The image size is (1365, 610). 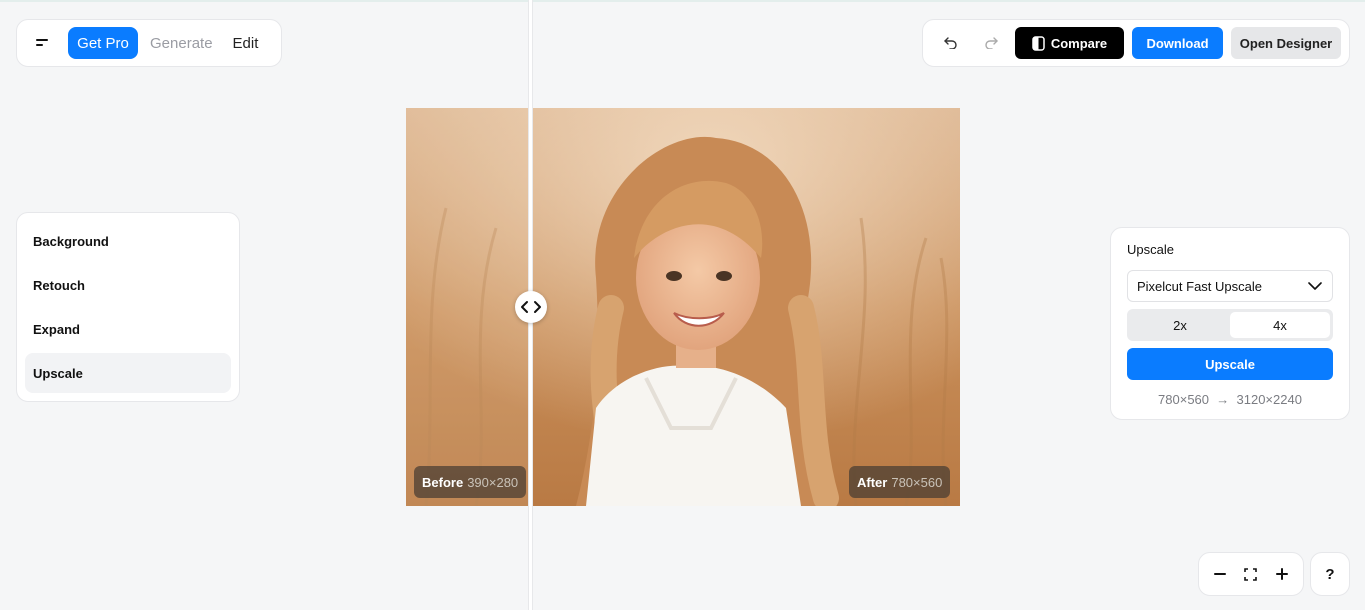 I want to click on undo-icon, so click(x=950, y=43).